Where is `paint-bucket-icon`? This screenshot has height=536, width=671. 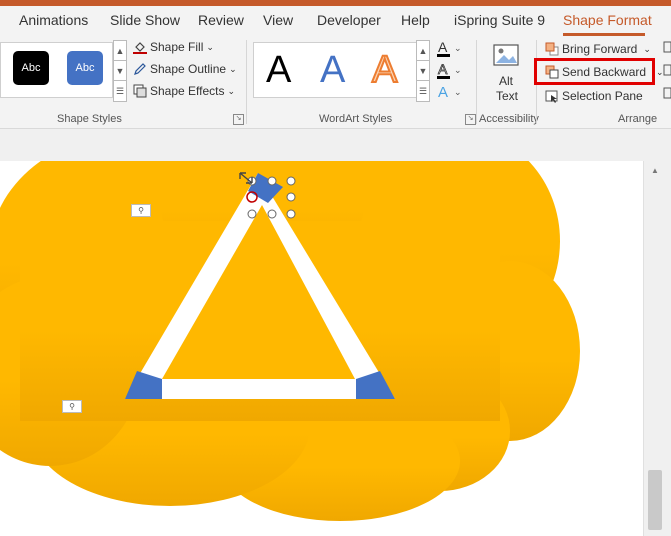
paint-bucket-icon is located at coordinates (140, 47).